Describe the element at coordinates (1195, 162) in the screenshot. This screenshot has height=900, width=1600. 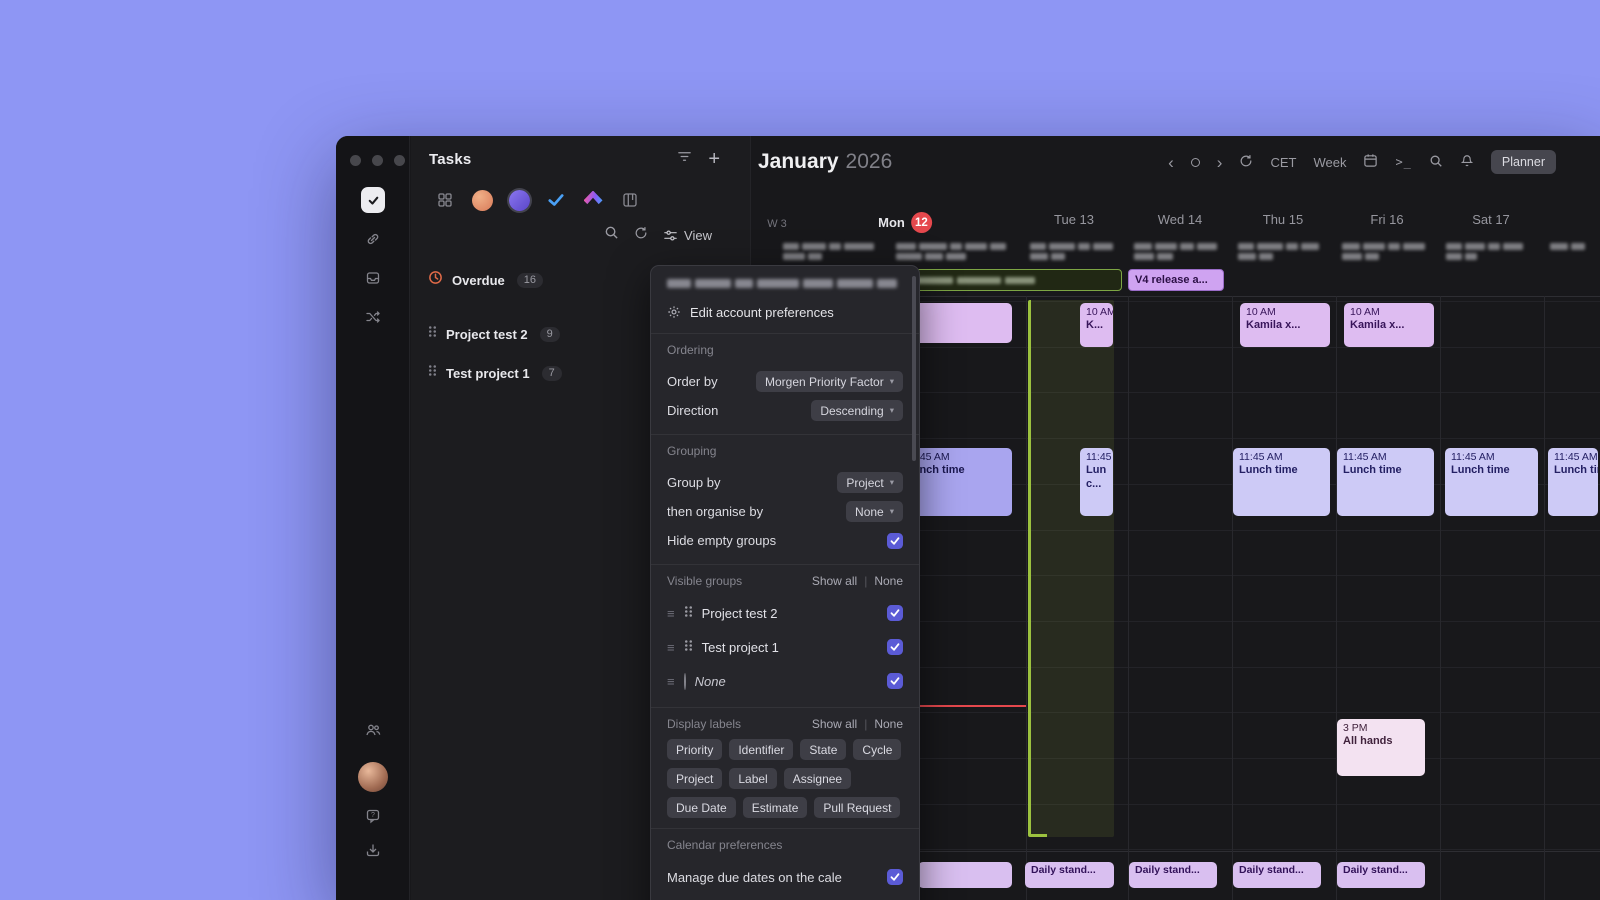
I see `today-button` at that location.